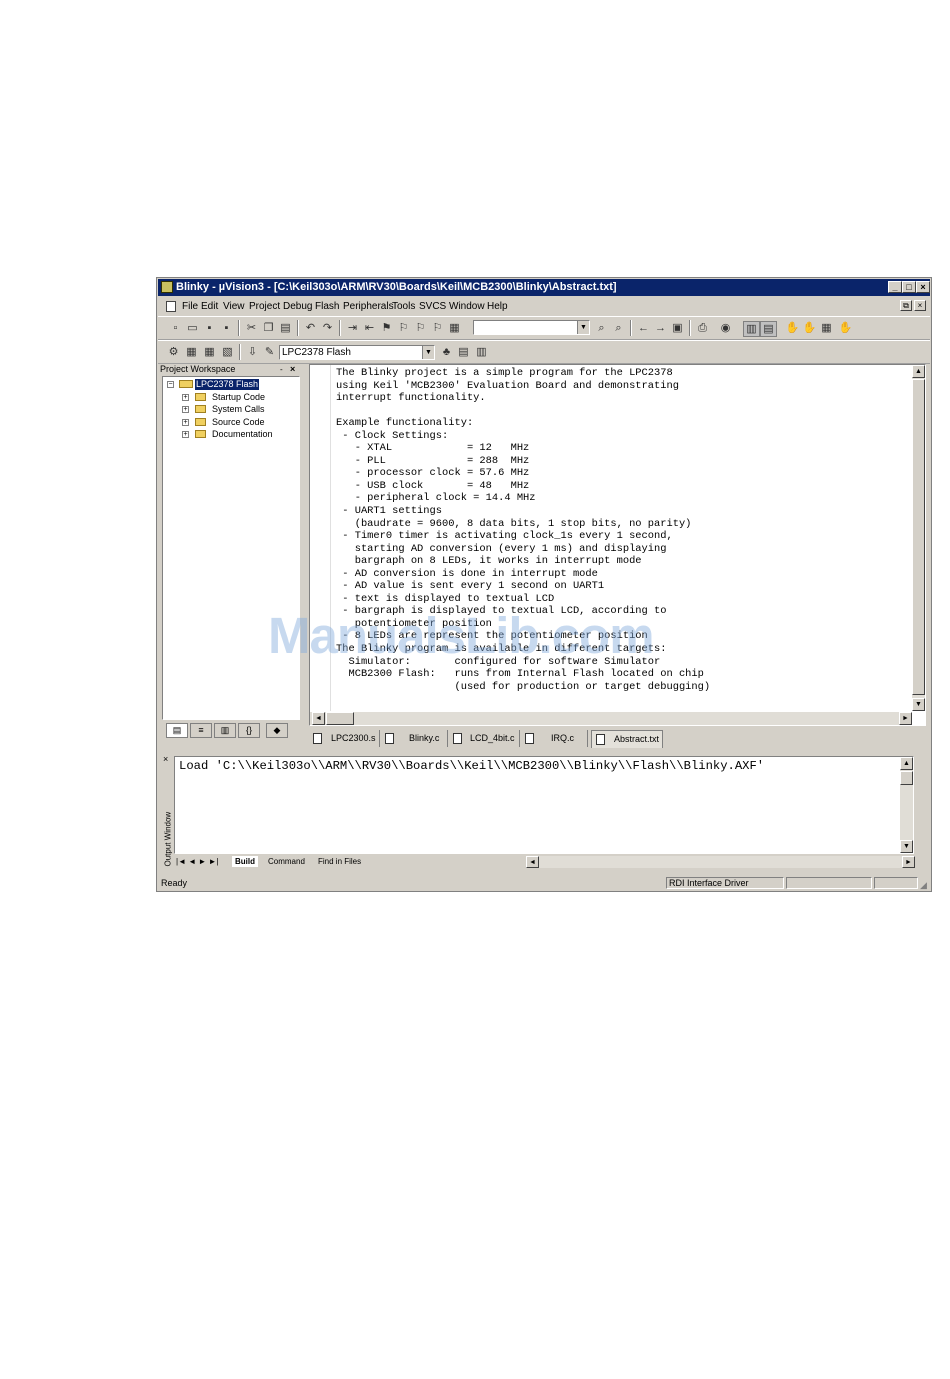  I want to click on tree-group-label: Startup Code, so click(238, 397).